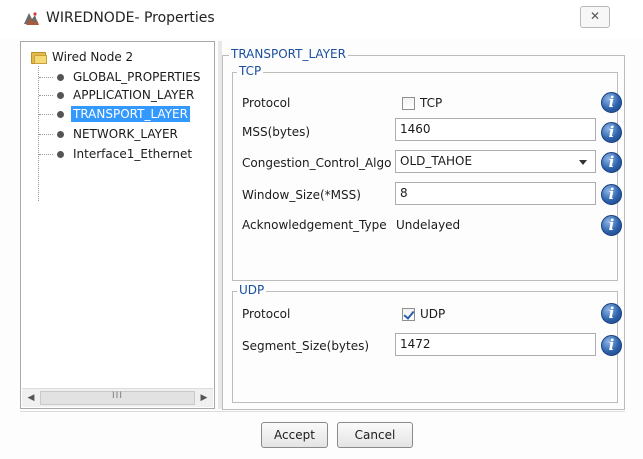 Image resolution: width=643 pixels, height=459 pixels. What do you see at coordinates (266, 103) in the screenshot?
I see `tcp-protocol-label: Protocol` at bounding box center [266, 103].